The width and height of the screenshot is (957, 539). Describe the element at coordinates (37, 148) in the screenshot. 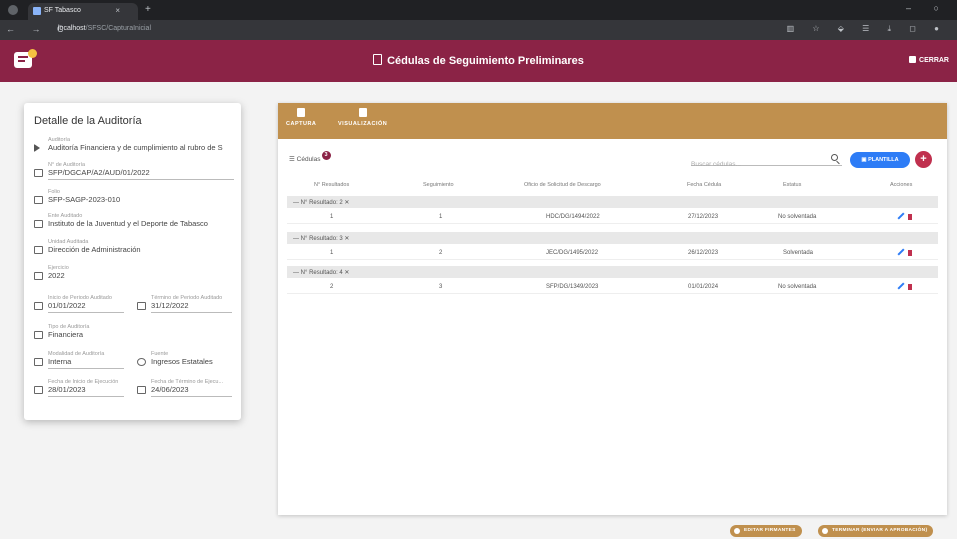

I see `arrow-icon` at that location.